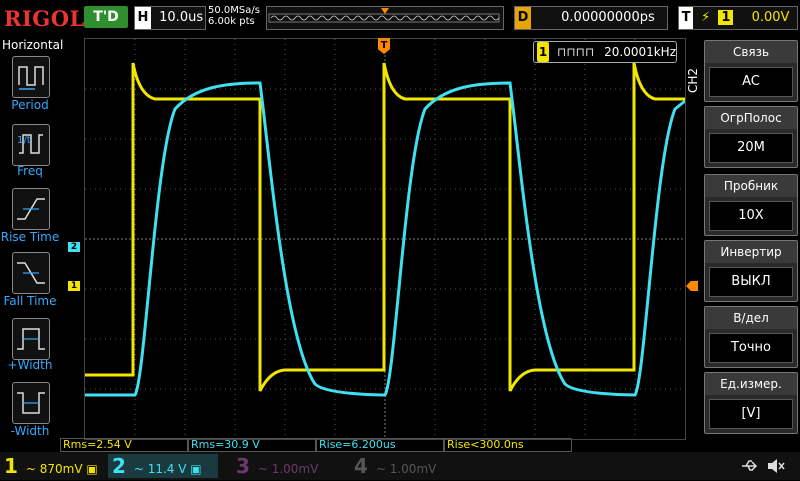 The width and height of the screenshot is (800, 481). I want to click on ch1-bw-limit-icon: ▣, so click(92, 469).